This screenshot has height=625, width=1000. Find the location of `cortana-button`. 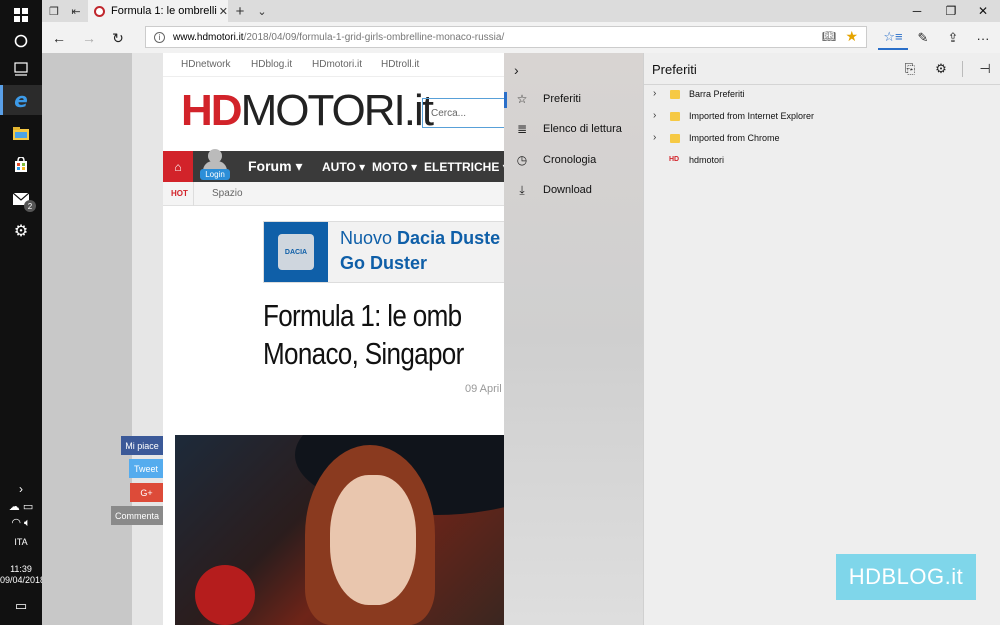

cortana-button is located at coordinates (21, 41).